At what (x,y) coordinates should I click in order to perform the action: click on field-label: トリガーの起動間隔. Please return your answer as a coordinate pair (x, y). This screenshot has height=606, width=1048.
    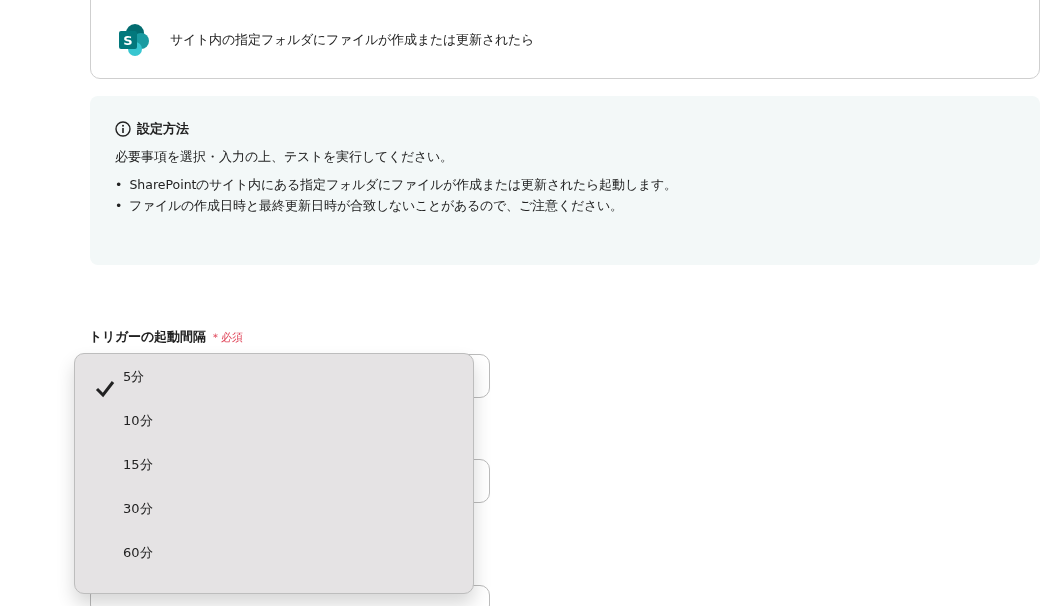
    Looking at the image, I should click on (147, 337).